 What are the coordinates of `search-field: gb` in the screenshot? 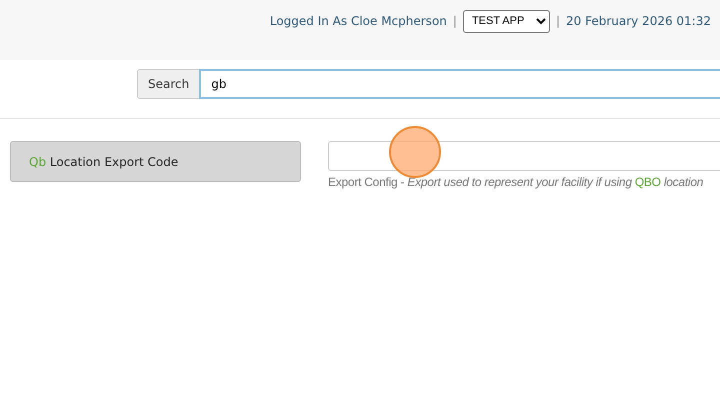 It's located at (459, 84).